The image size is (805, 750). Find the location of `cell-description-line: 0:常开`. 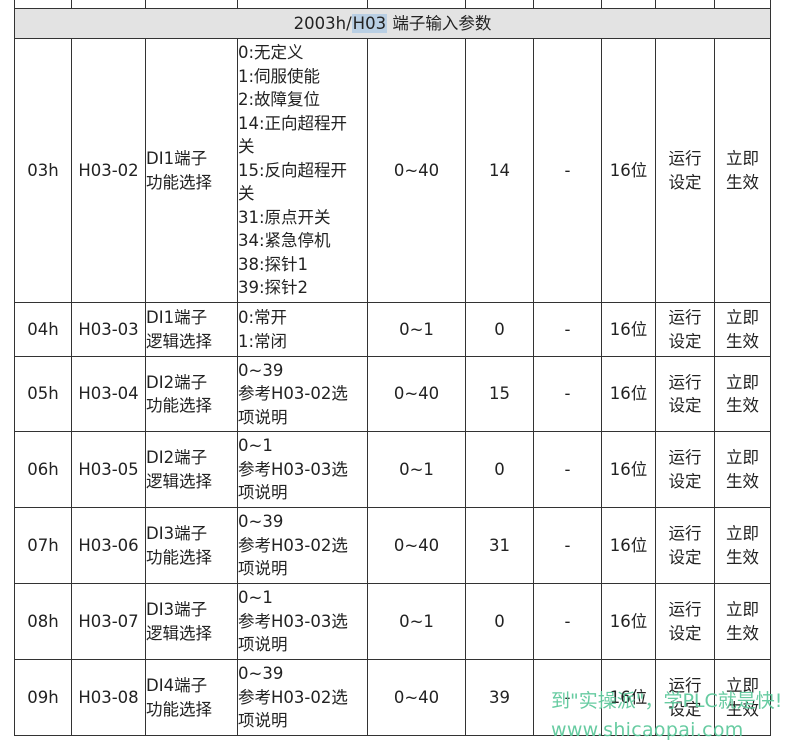

cell-description-line: 0:常开 is located at coordinates (263, 317).